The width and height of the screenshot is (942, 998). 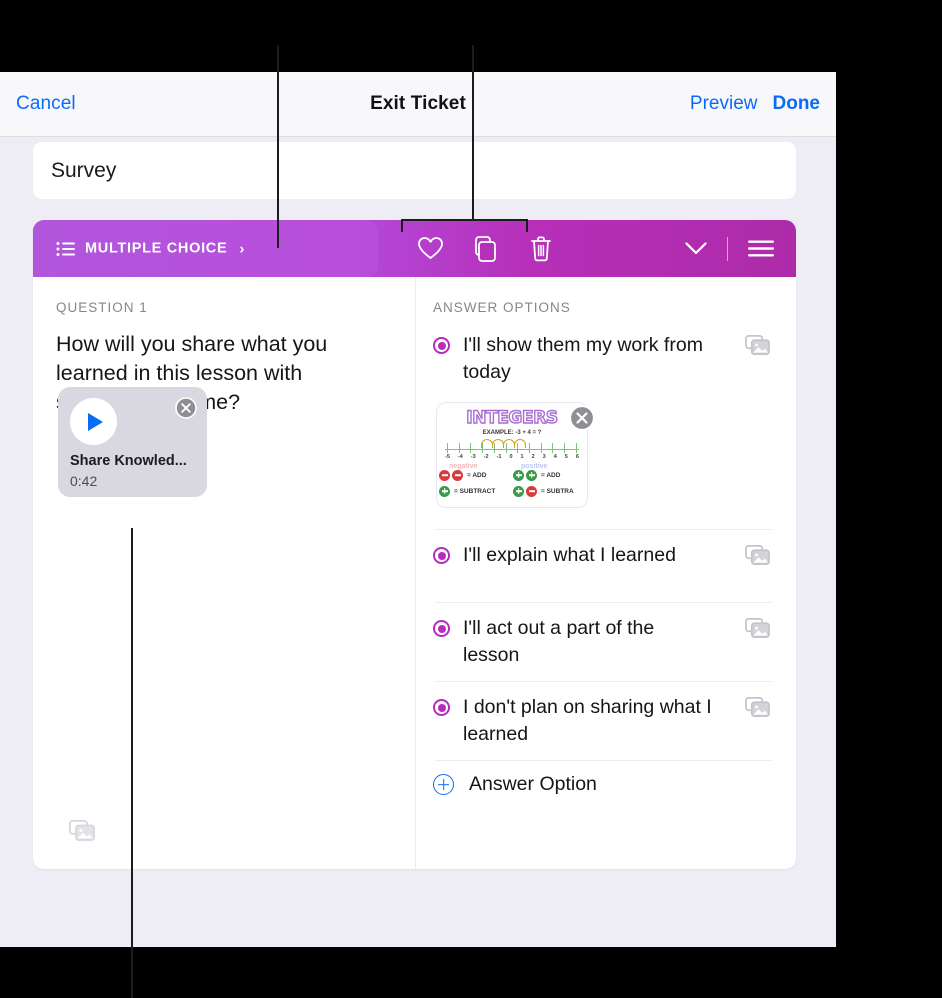 I want to click on answer-option-row: I'll act out a part of the lesson, so click(x=610, y=642).